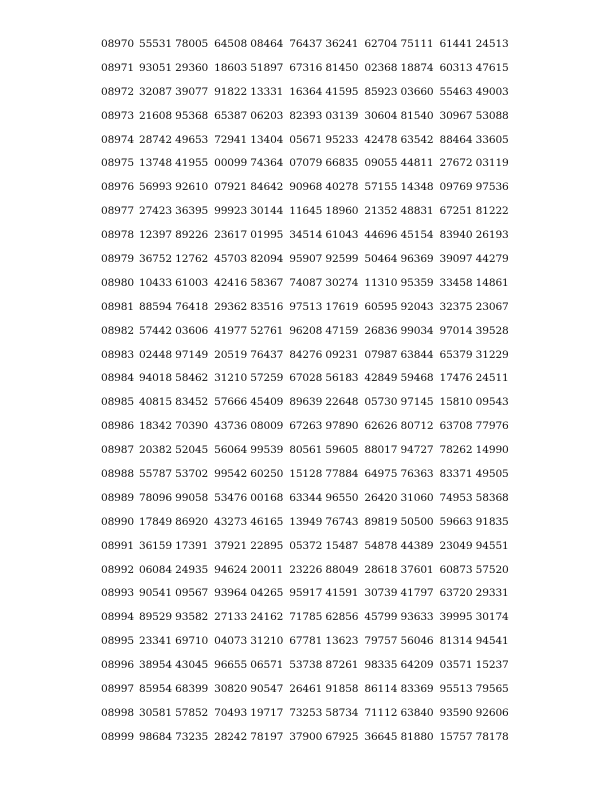 Image resolution: width=600 pixels, height=800 pixels. Describe the element at coordinates (174, 67) in the screenshot. I see `digit-group: 93051 29360` at that location.